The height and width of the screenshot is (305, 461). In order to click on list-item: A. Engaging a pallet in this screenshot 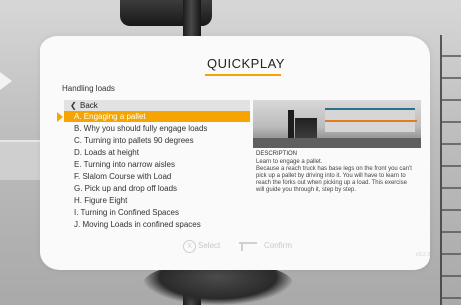, I will do `click(157, 116)`.